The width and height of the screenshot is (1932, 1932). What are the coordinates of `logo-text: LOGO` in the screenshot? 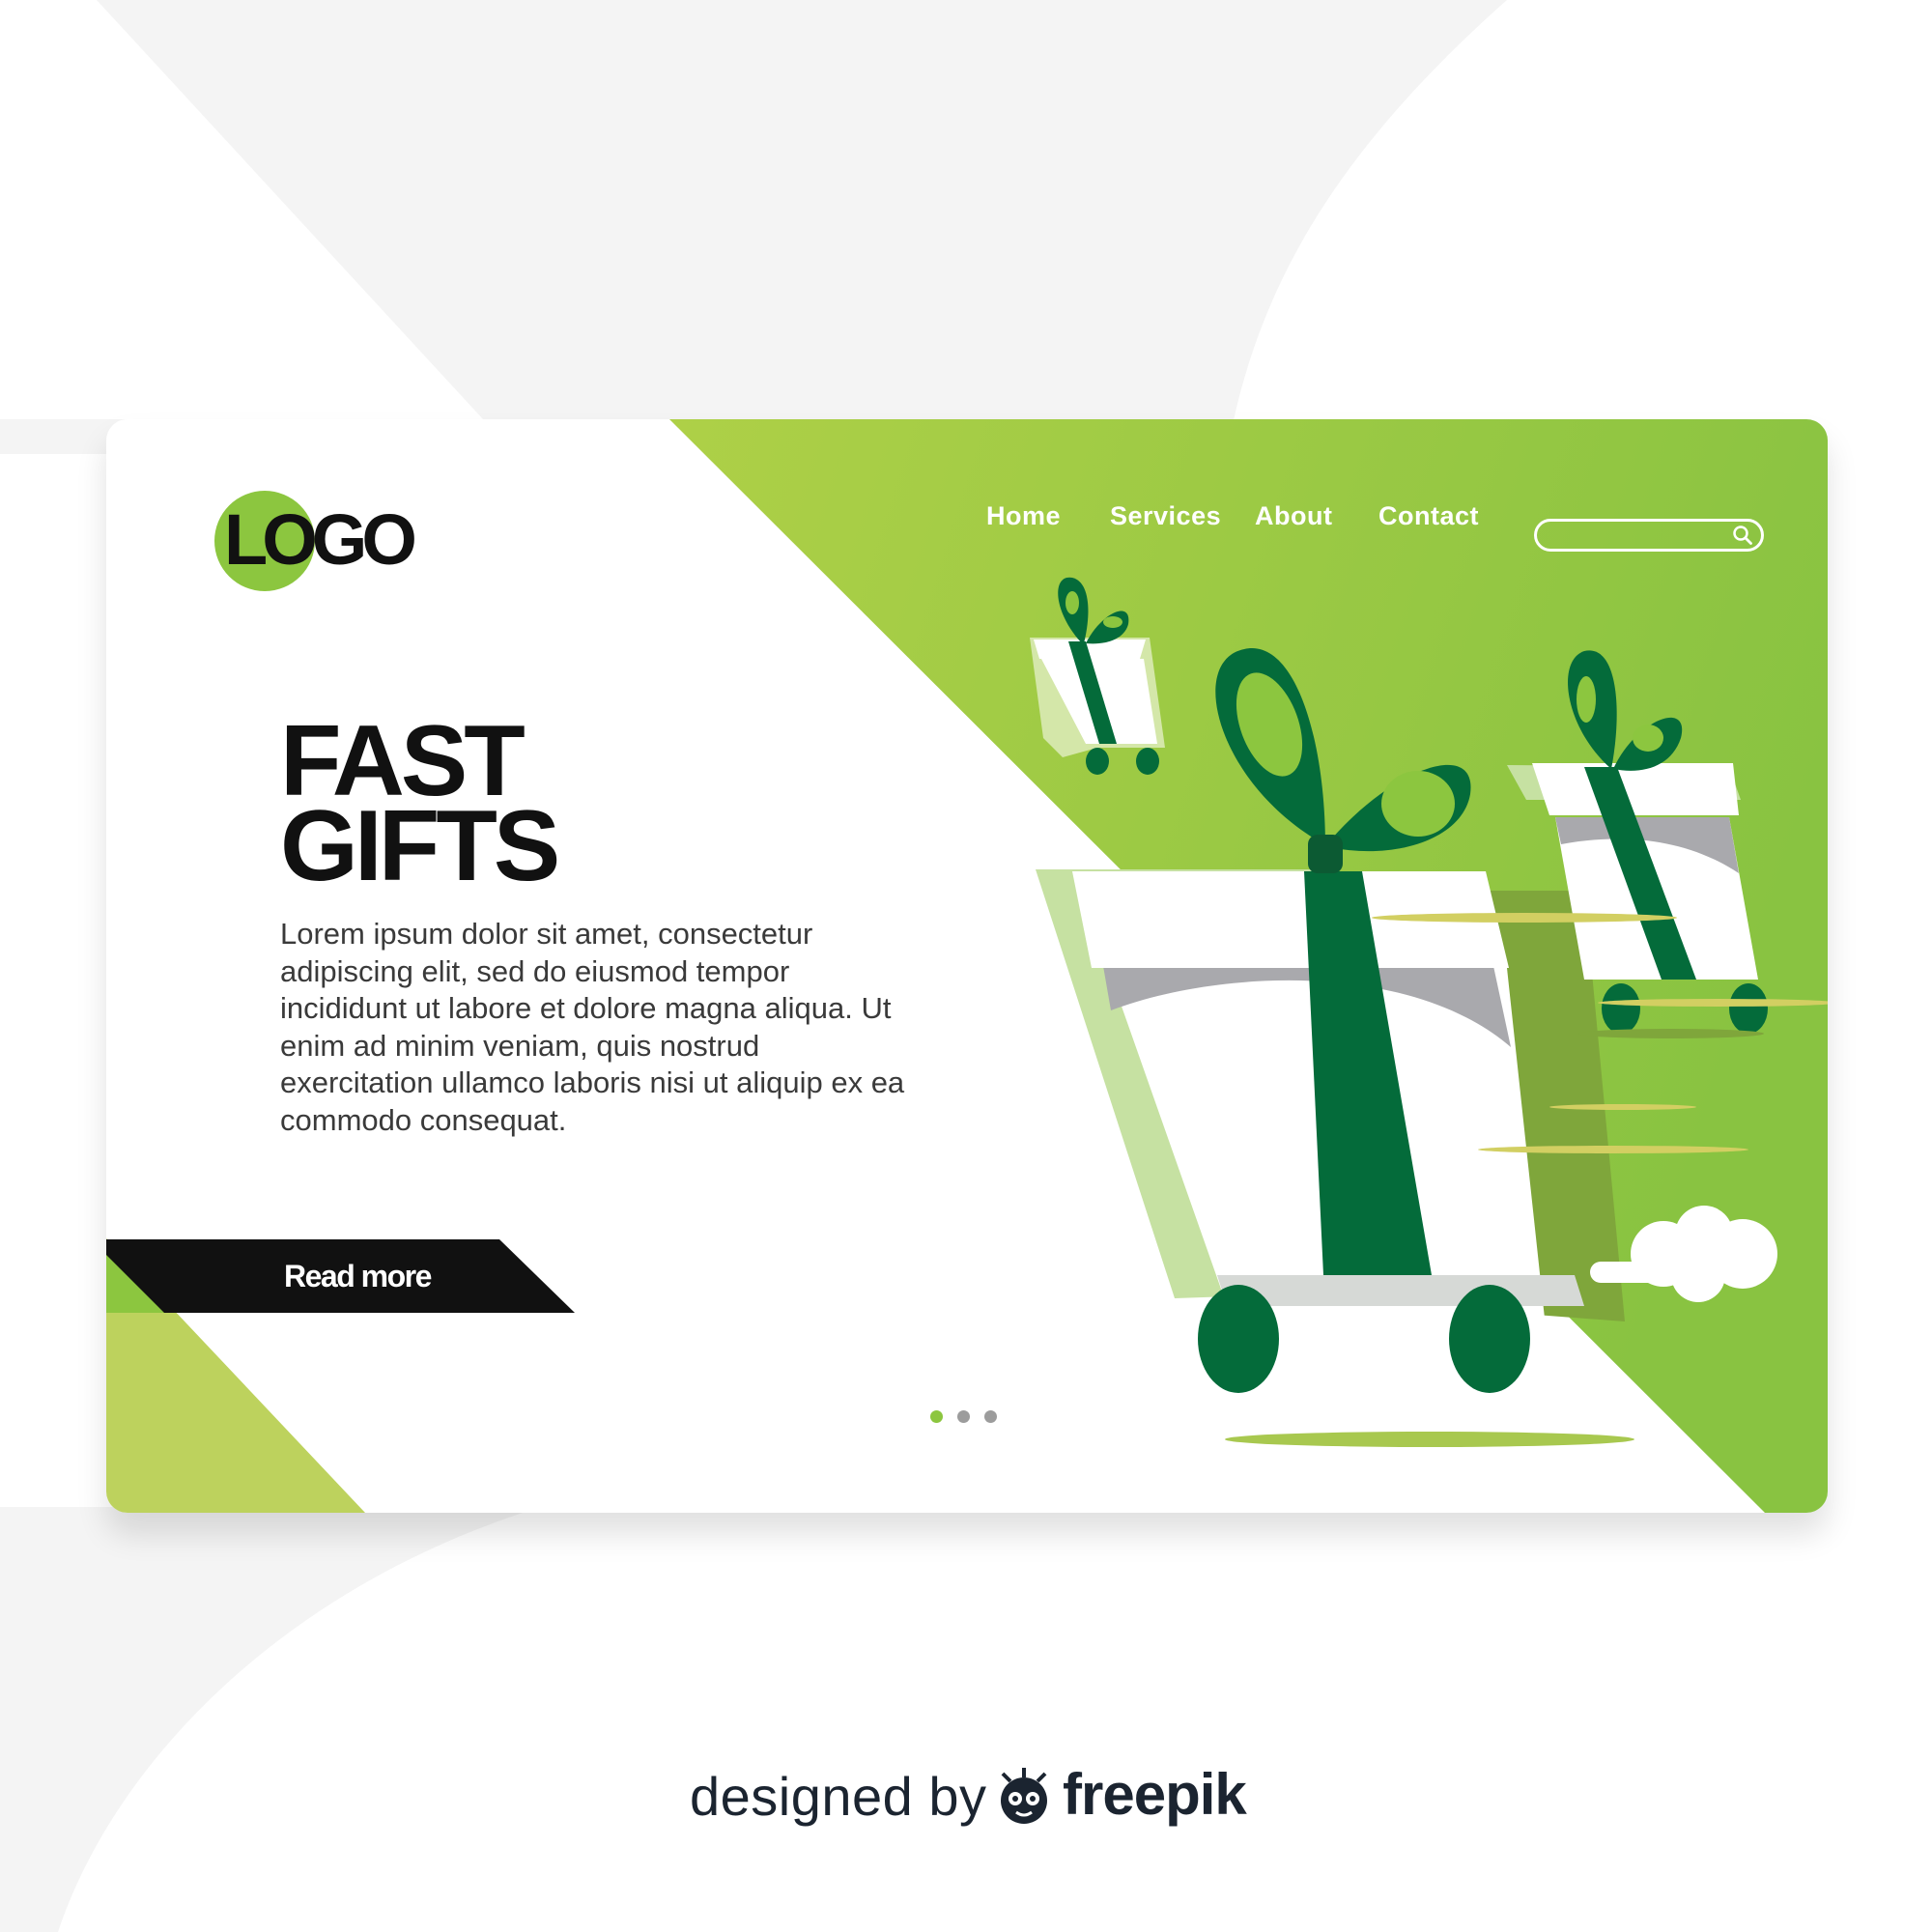 It's located at (320, 539).